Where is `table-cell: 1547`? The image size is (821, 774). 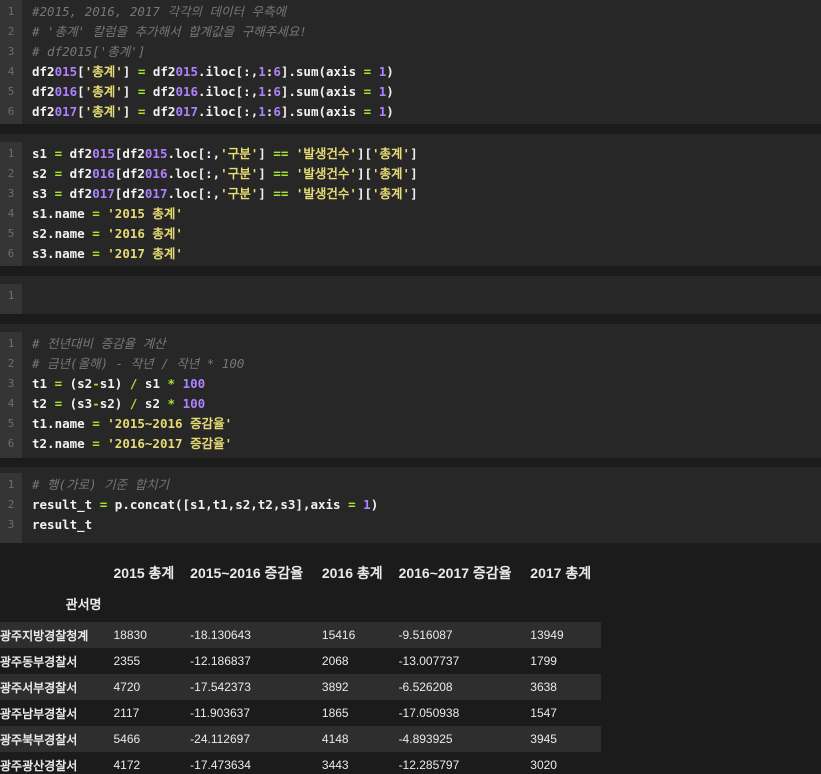 table-cell: 1547 is located at coordinates (543, 713).